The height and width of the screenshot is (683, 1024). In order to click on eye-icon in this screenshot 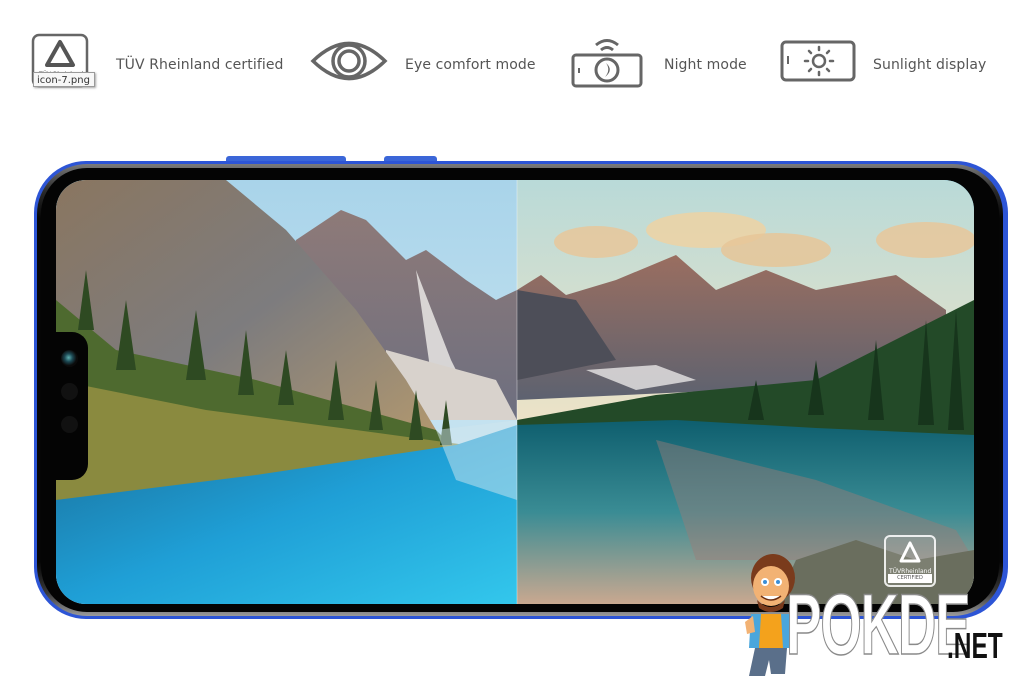, I will do `click(349, 61)`.